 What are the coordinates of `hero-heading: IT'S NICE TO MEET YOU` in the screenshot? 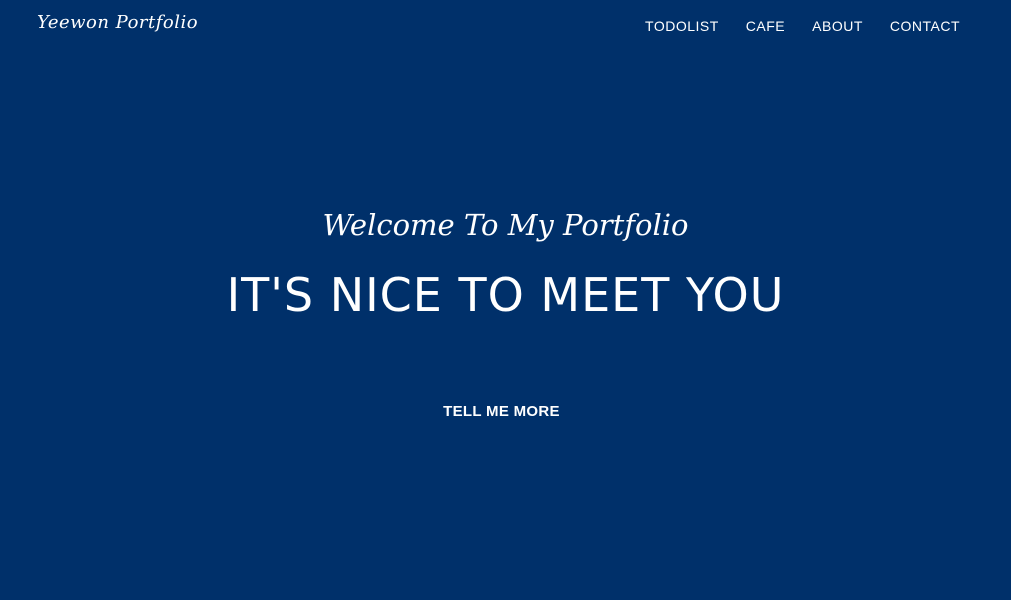 It's located at (505, 295).